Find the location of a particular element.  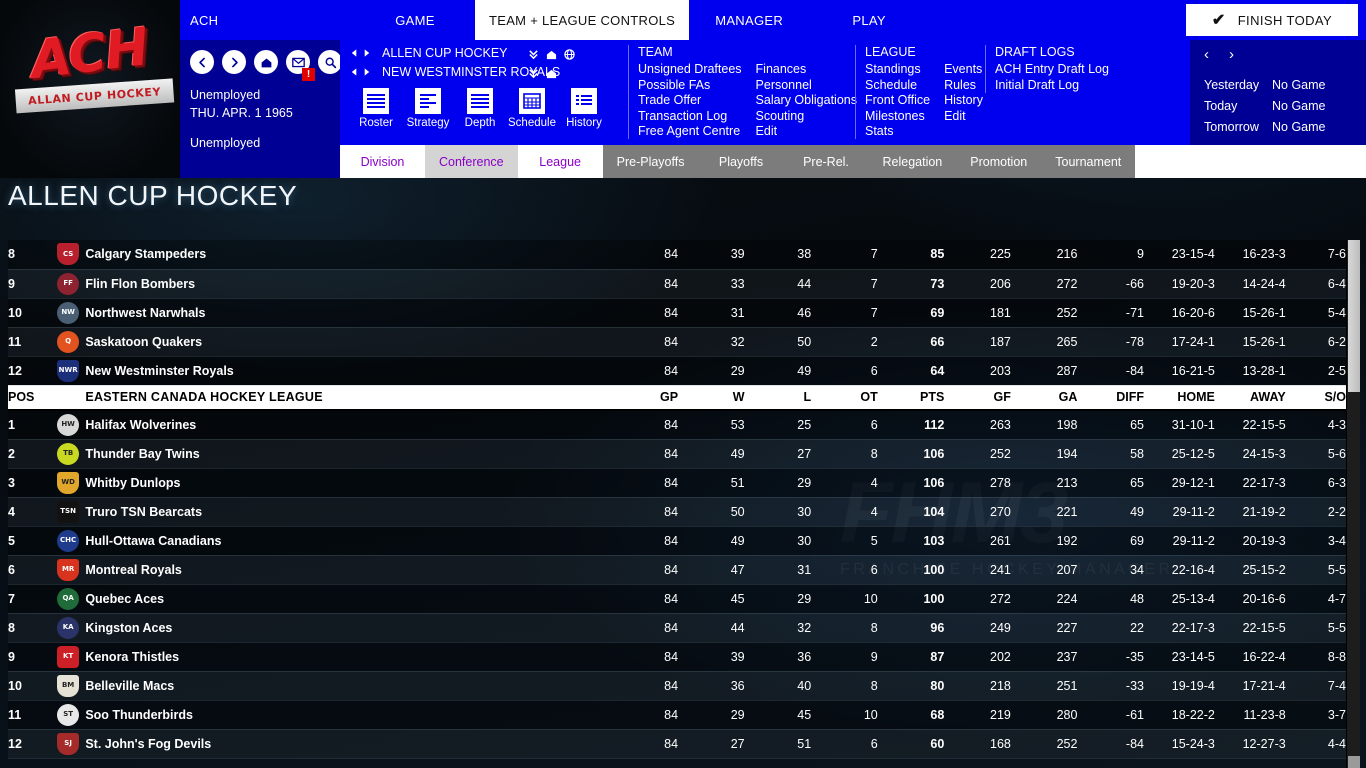

quick-button-schedule: Schedule is located at coordinates (532, 108).